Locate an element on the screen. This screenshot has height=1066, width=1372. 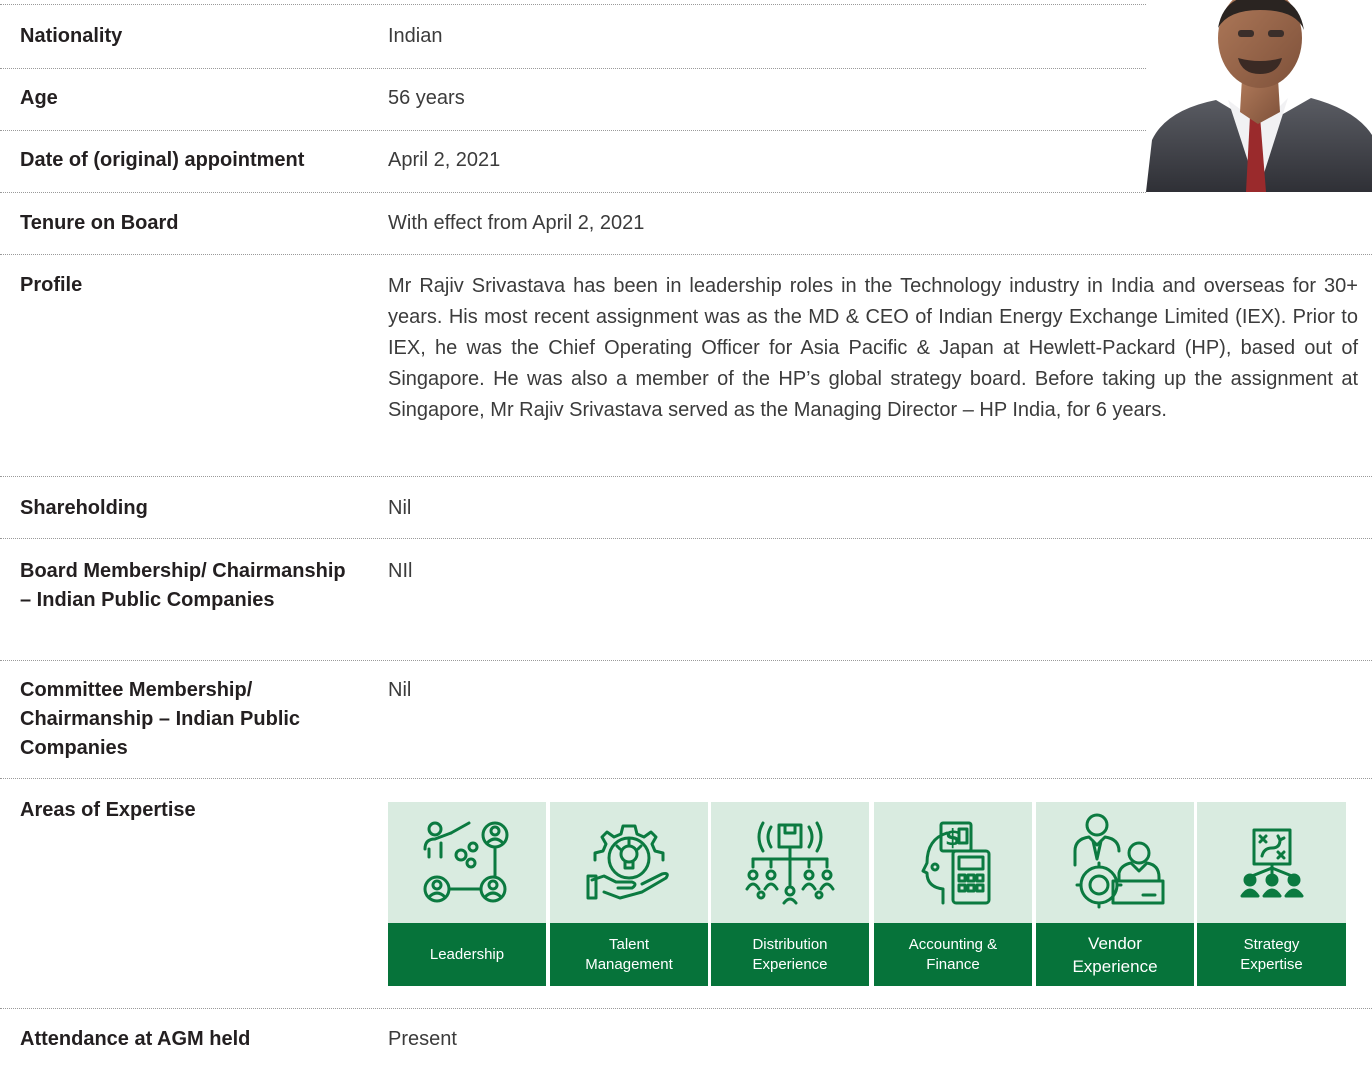
expertise-tile-talent-management: Talent Management is located at coordinates (629, 894).